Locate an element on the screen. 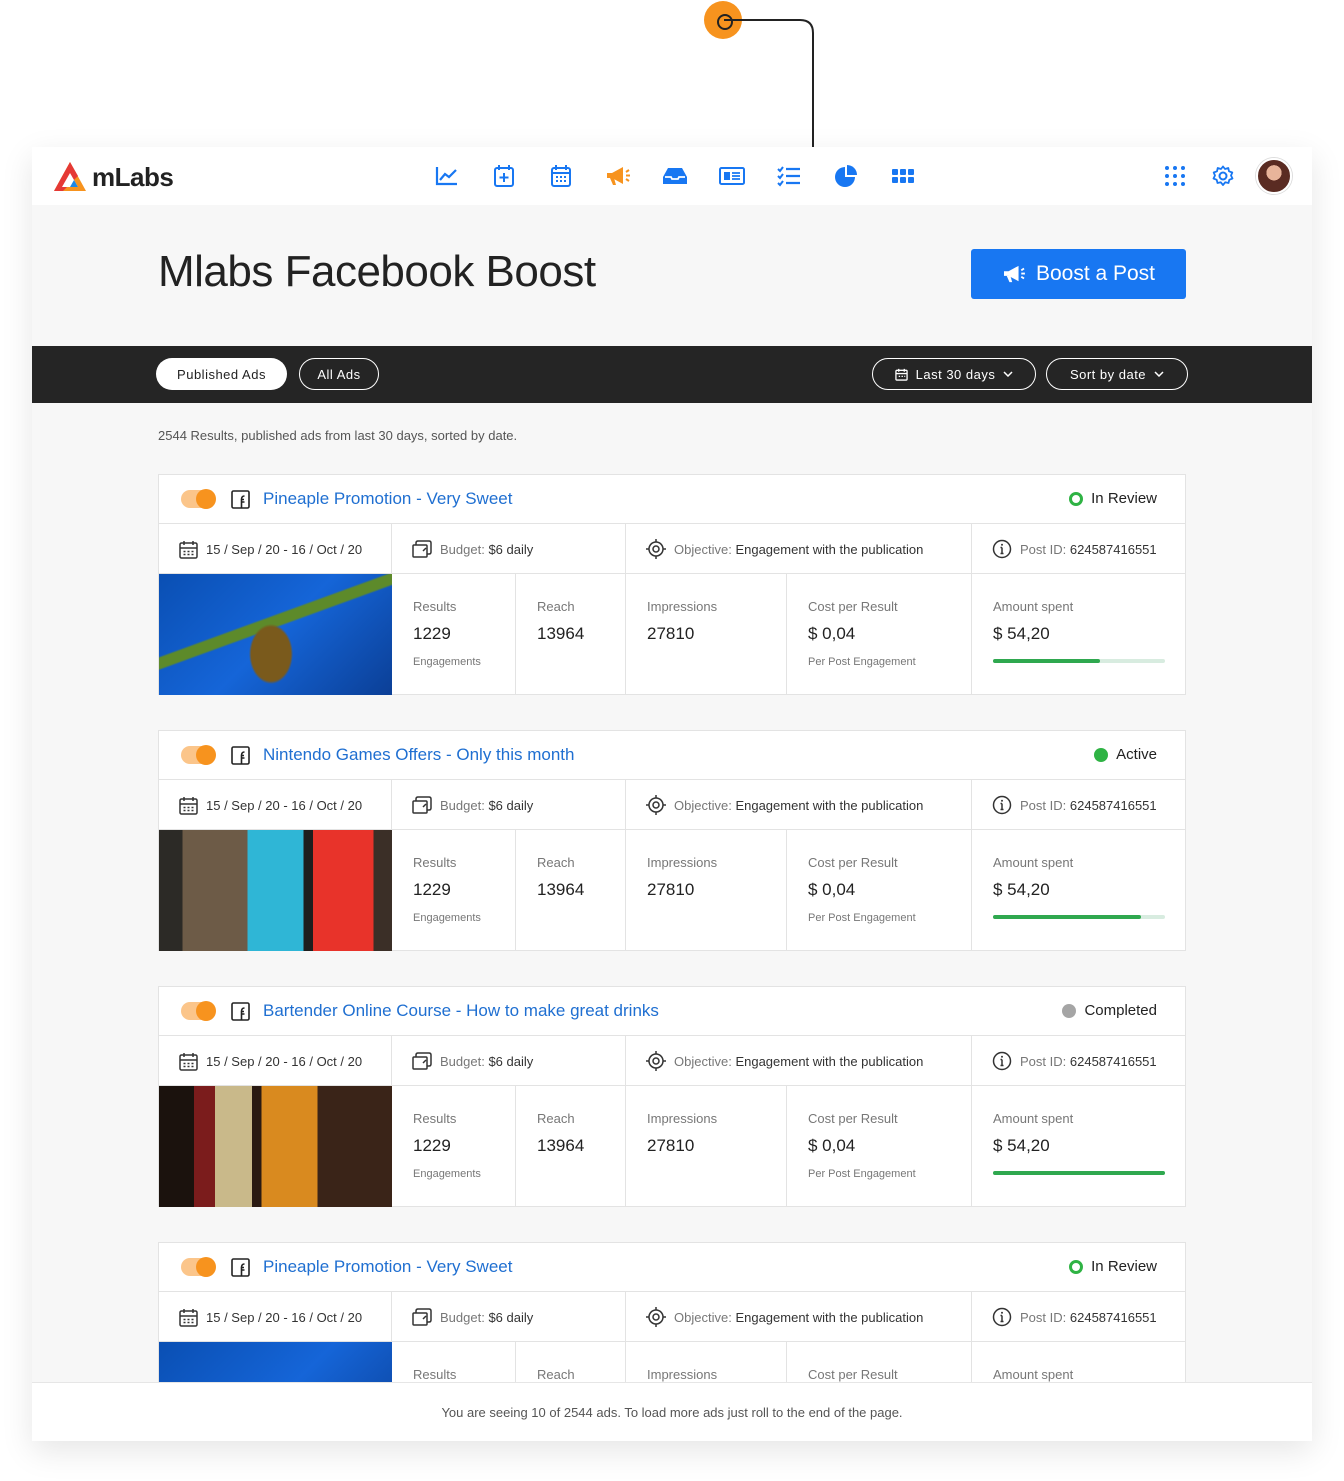  inbox-icon is located at coordinates (675, 176).